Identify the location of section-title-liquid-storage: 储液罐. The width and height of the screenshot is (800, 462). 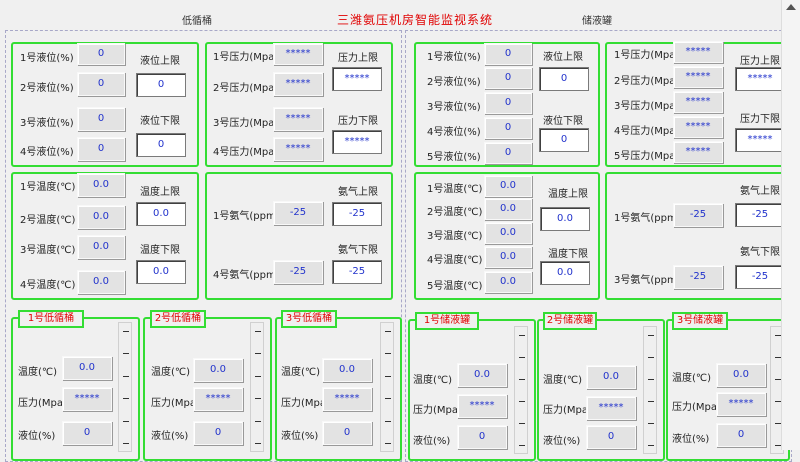
(597, 21).